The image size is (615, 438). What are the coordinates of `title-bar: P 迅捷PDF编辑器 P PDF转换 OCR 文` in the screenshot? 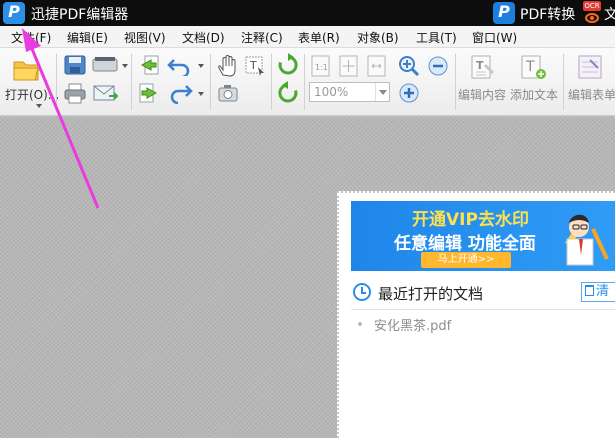 It's located at (307, 13).